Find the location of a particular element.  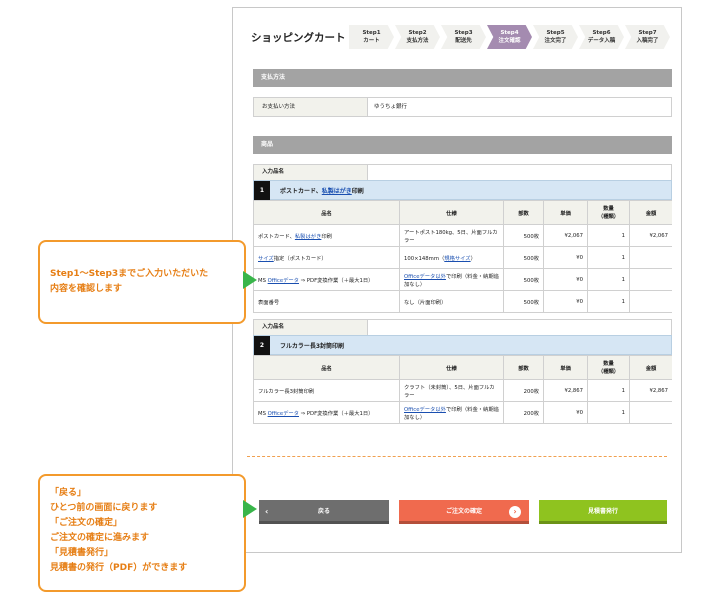

step-4-active: Step4 注文確認 is located at coordinates (509, 37).